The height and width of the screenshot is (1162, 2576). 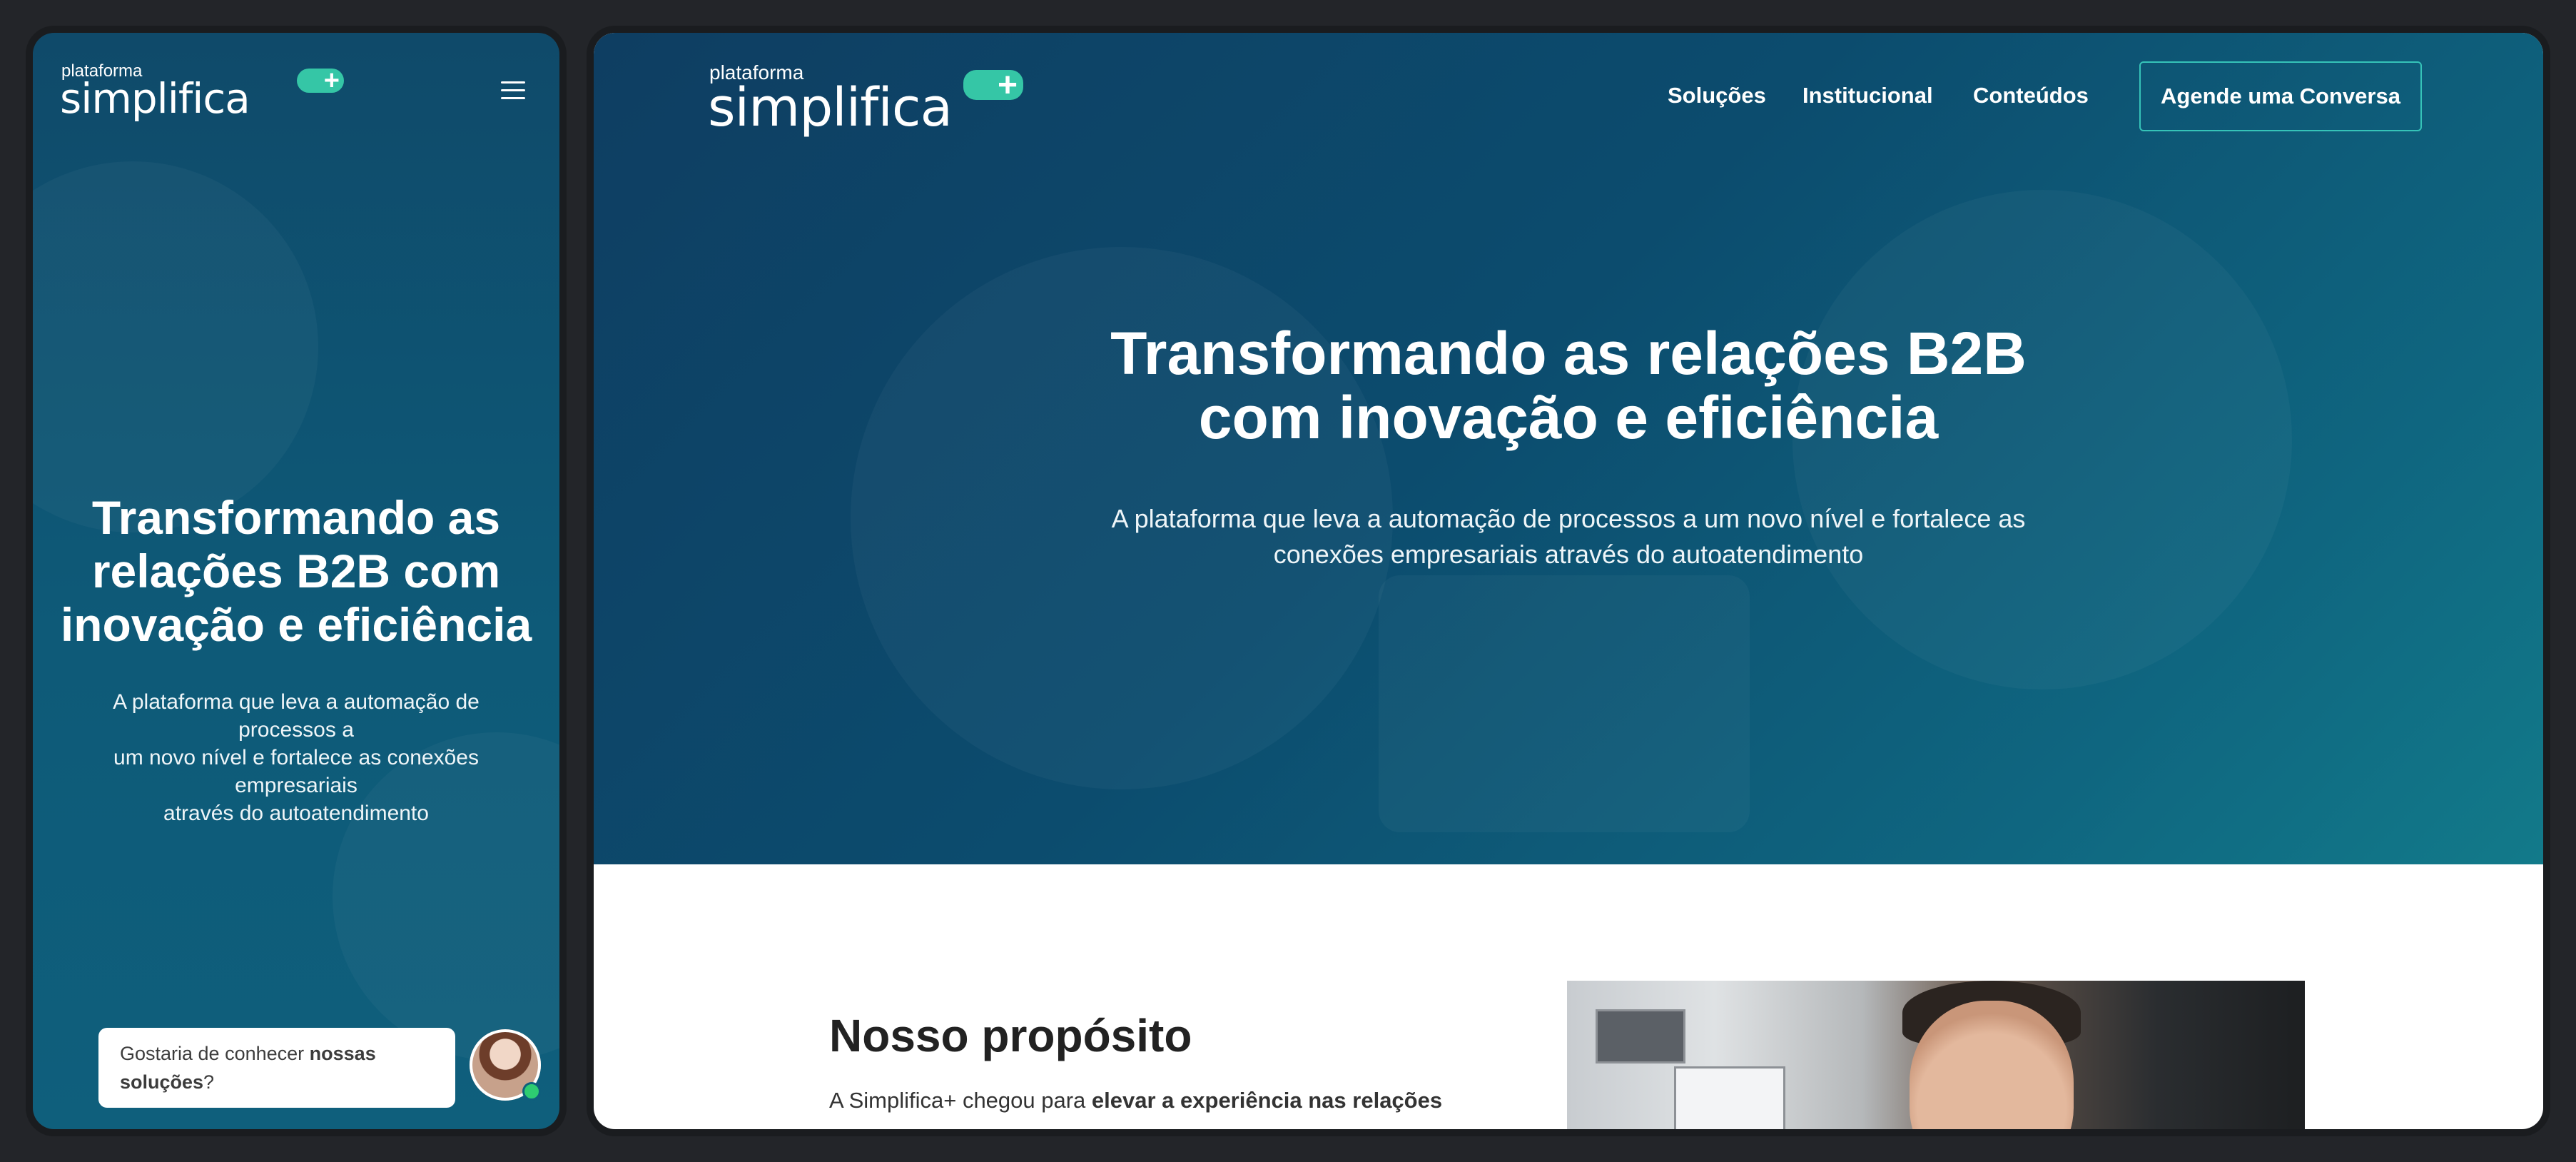 What do you see at coordinates (1936, 1055) in the screenshot?
I see `team-photo` at bounding box center [1936, 1055].